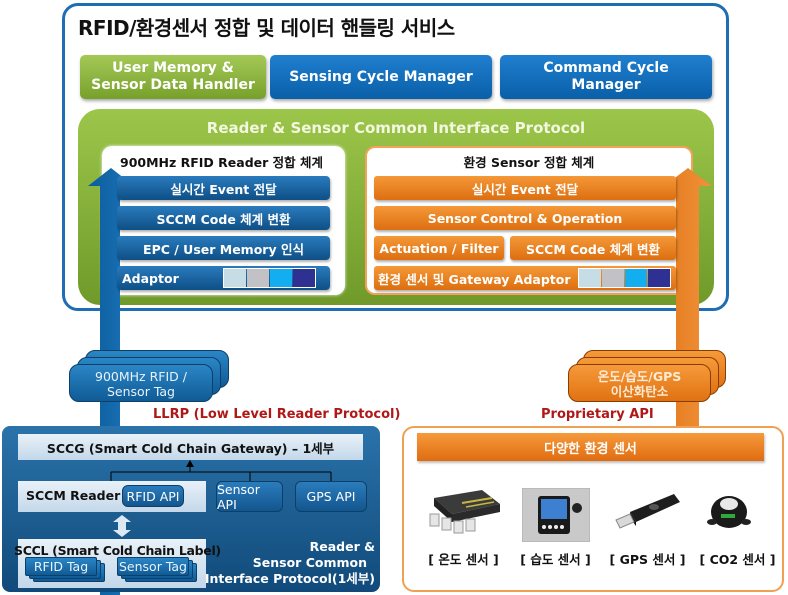 The height and width of the screenshot is (595, 788). Describe the element at coordinates (173, 85) in the screenshot. I see `box-label: Sensor Data Handler` at that location.